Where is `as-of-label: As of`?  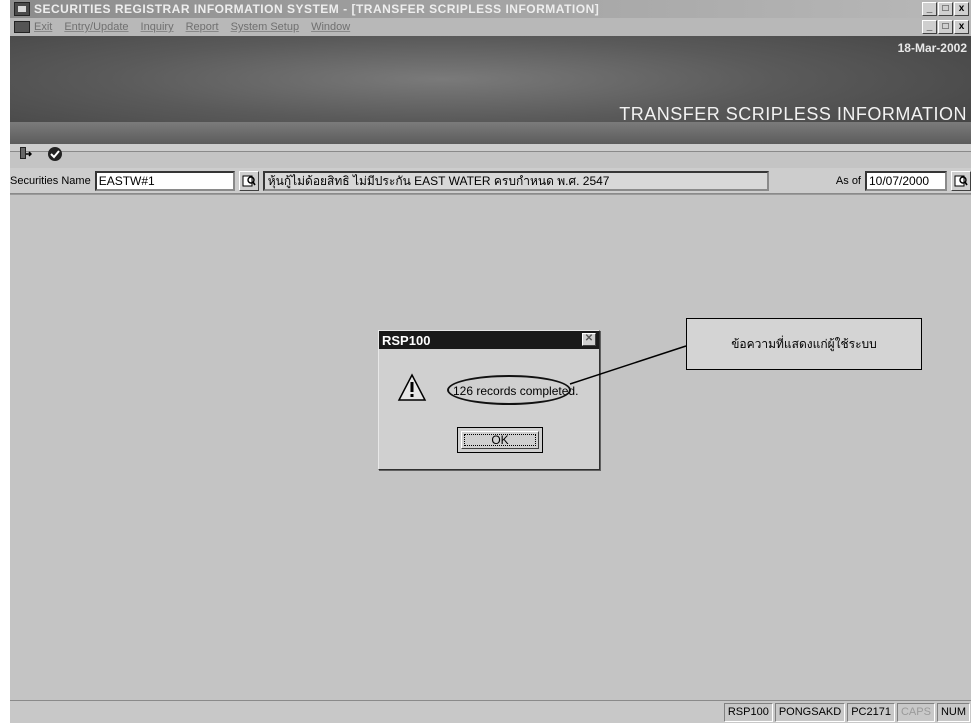
as-of-label: As of is located at coordinates (848, 180).